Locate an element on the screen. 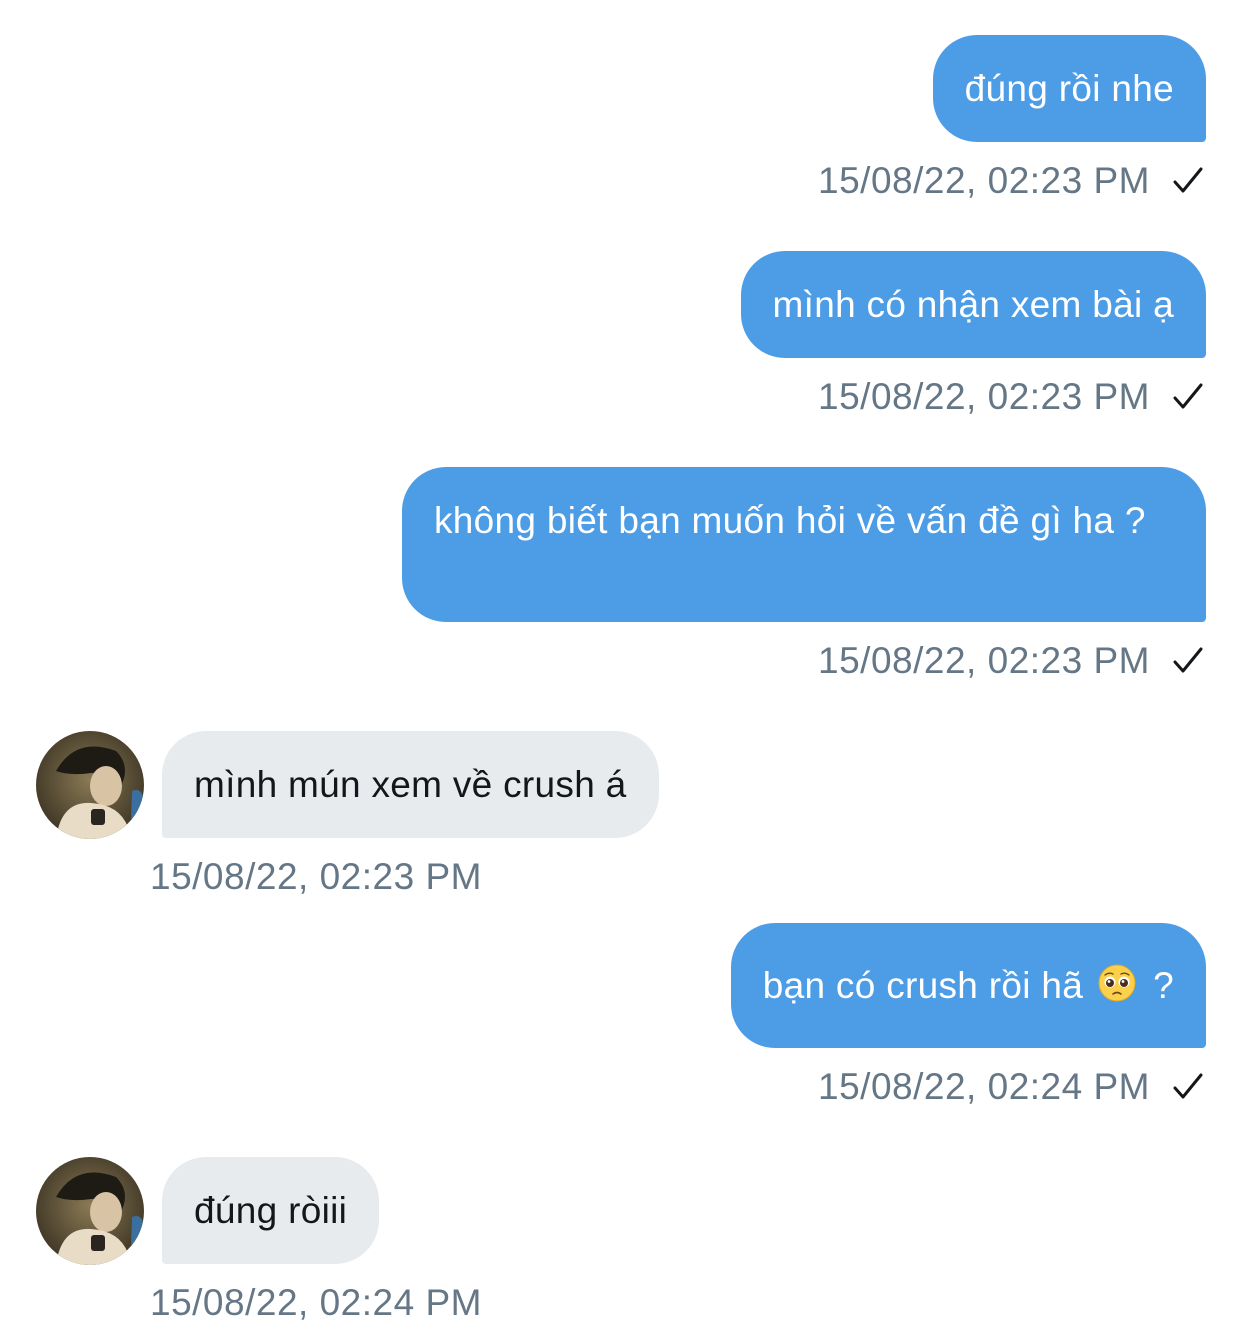 This screenshot has height=1333, width=1242. message-text-suffix: ? is located at coordinates (1163, 985).